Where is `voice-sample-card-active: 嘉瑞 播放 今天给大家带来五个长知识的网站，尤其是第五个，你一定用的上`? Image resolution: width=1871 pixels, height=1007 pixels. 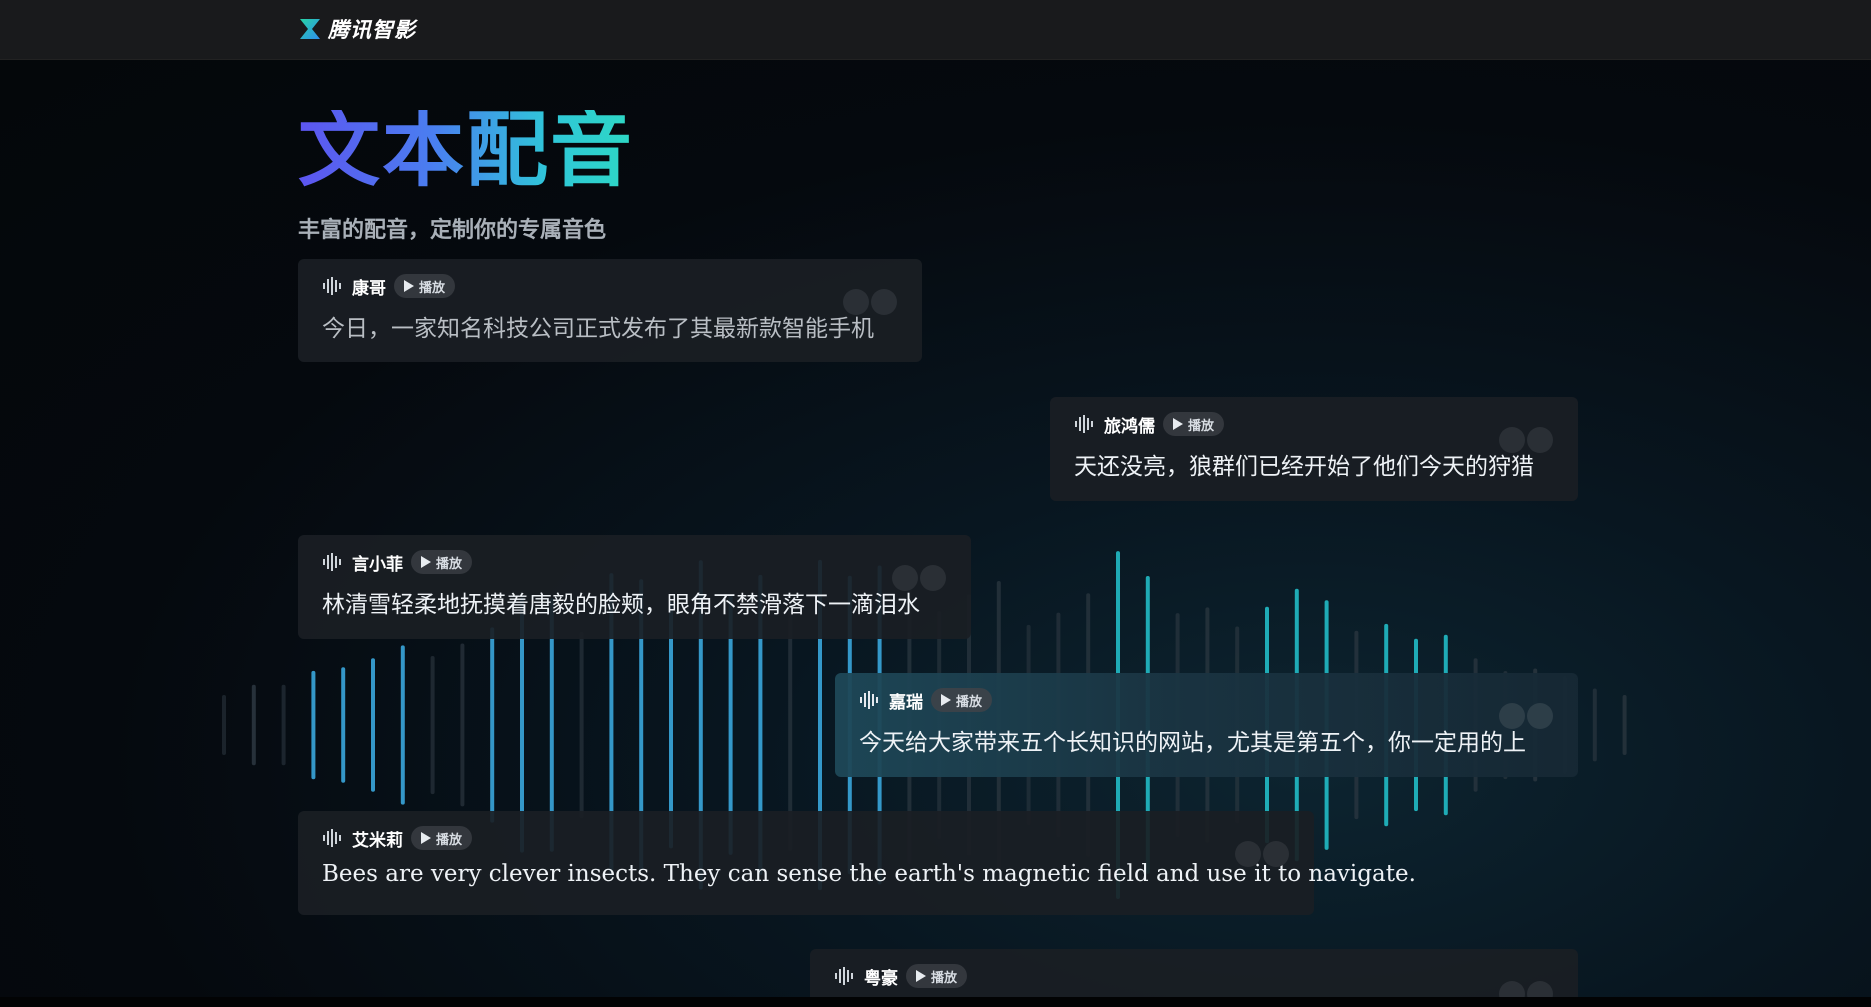
voice-sample-card-active: 嘉瑞 播放 今天给大家带来五个长知识的网站，尤其是第五个，你一定用的上 is located at coordinates (1206, 725).